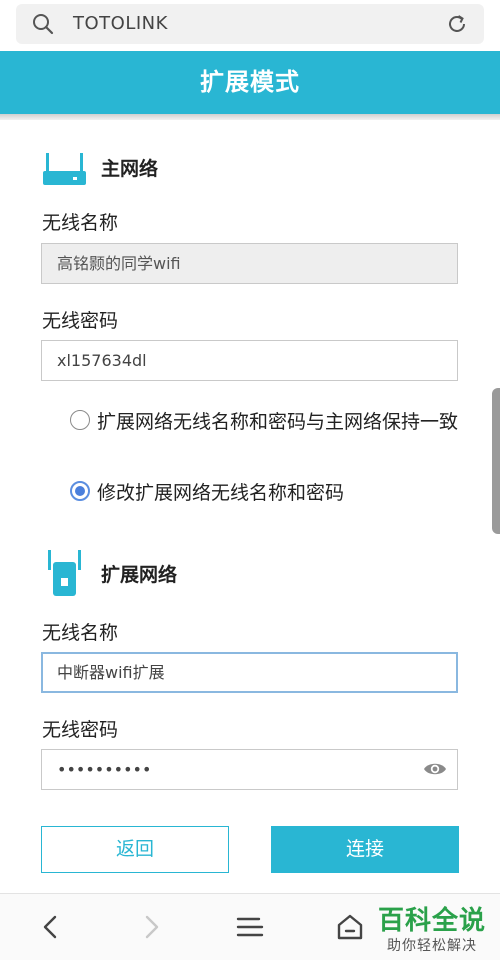 The width and height of the screenshot is (500, 960). I want to click on address-bar: TOTOLINK, so click(250, 24).